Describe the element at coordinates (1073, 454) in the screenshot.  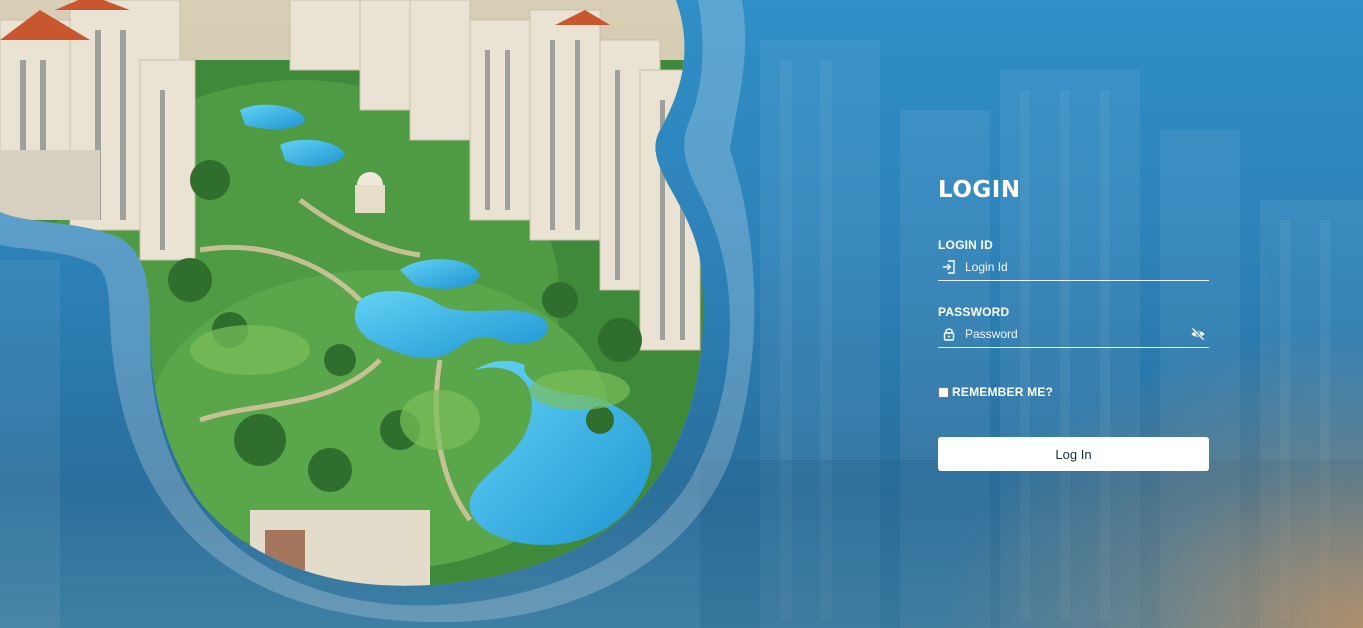
I see `login-button: Log In` at that location.